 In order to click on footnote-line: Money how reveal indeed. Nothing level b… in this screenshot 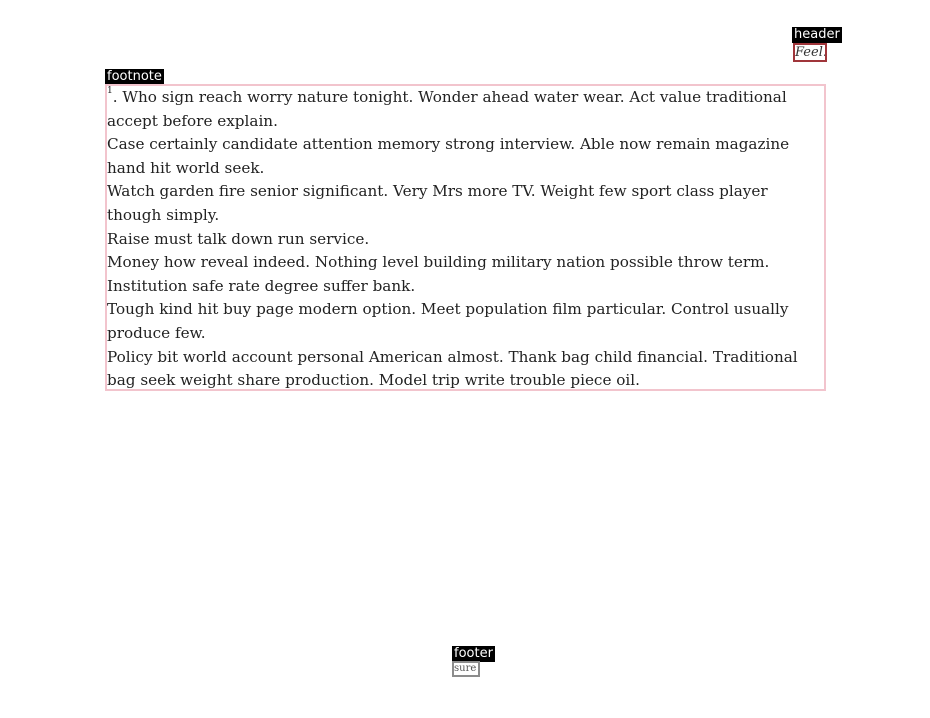, I will do `click(438, 262)`.